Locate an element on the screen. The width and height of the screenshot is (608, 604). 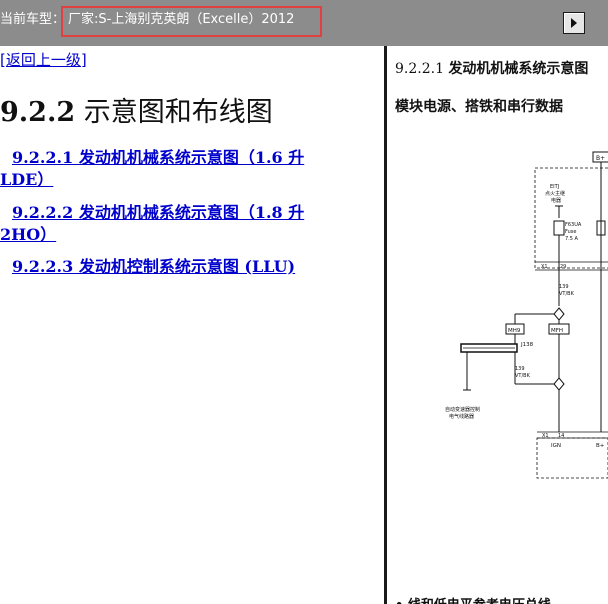
pin-29: 29 is located at coordinates (563, 267).